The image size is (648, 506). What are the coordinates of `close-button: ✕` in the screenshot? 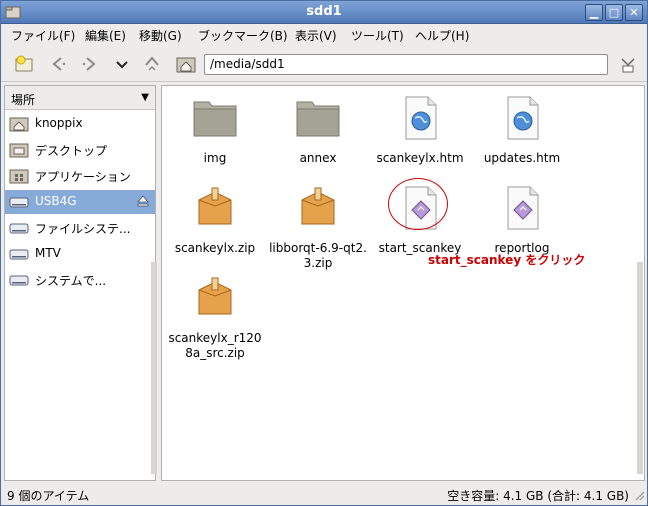 It's located at (634, 12).